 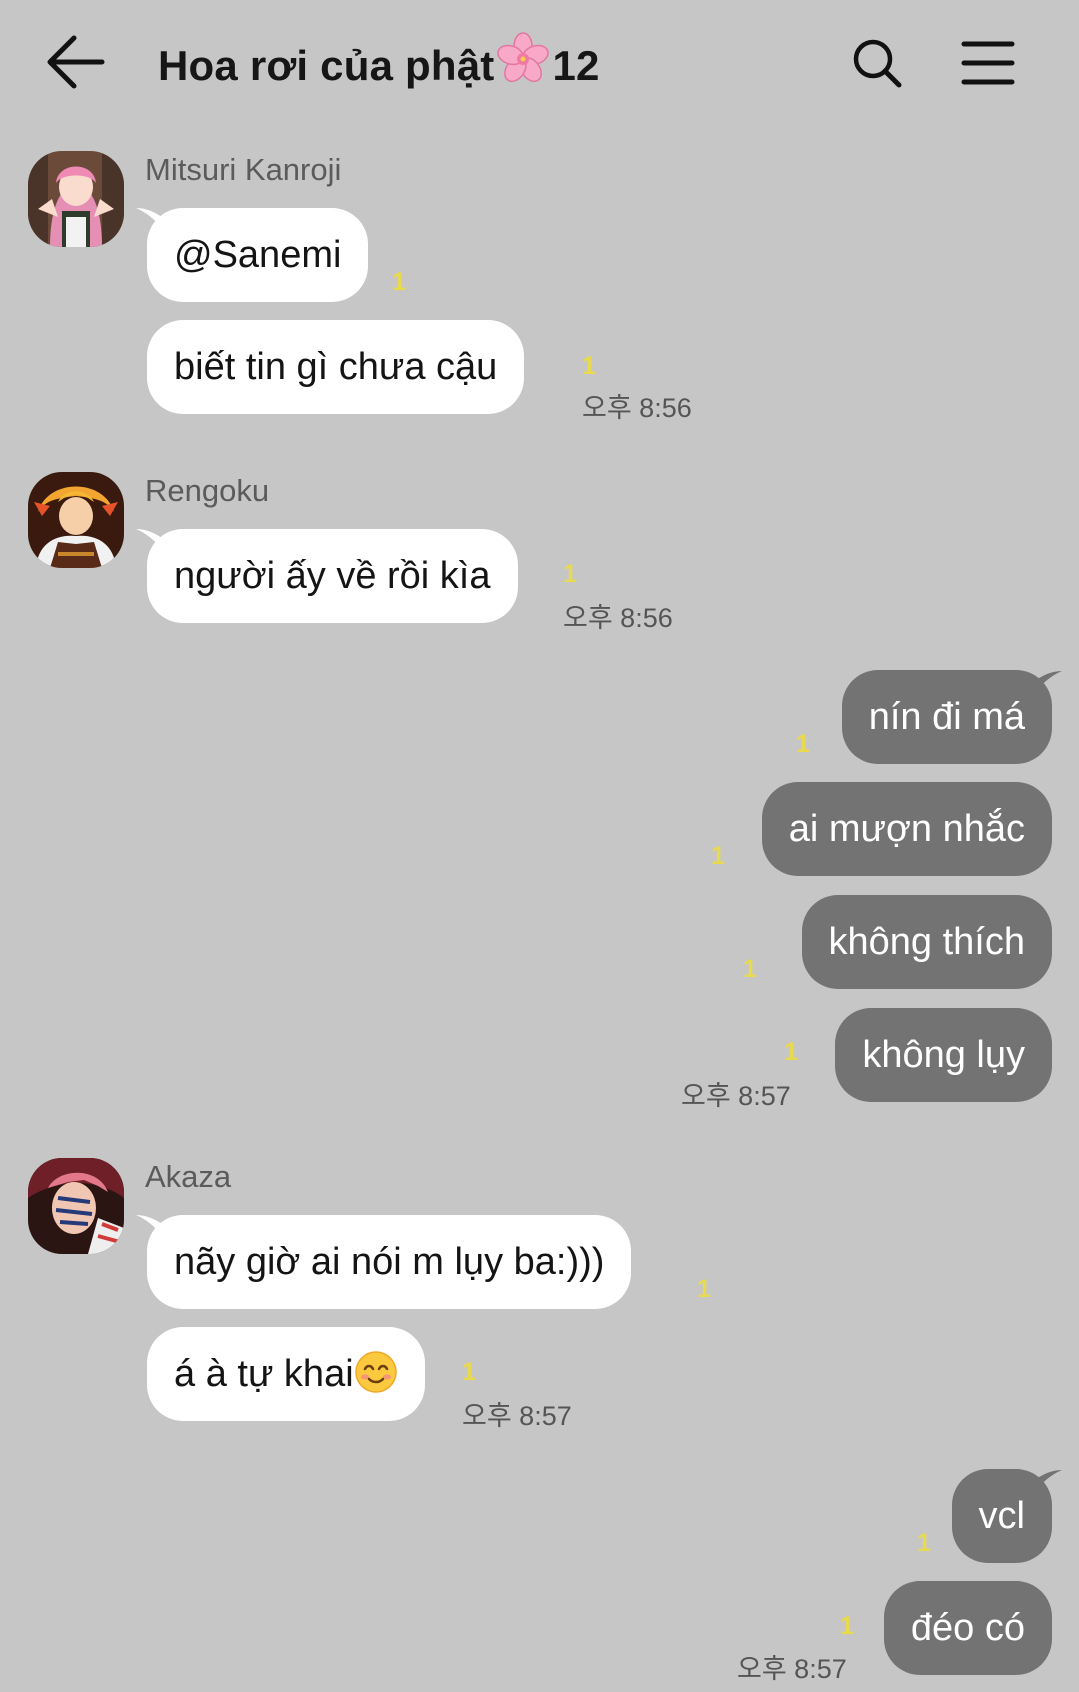 What do you see at coordinates (332, 576) in the screenshot?
I see `message-bubble: người ấy về rồi kìa` at bounding box center [332, 576].